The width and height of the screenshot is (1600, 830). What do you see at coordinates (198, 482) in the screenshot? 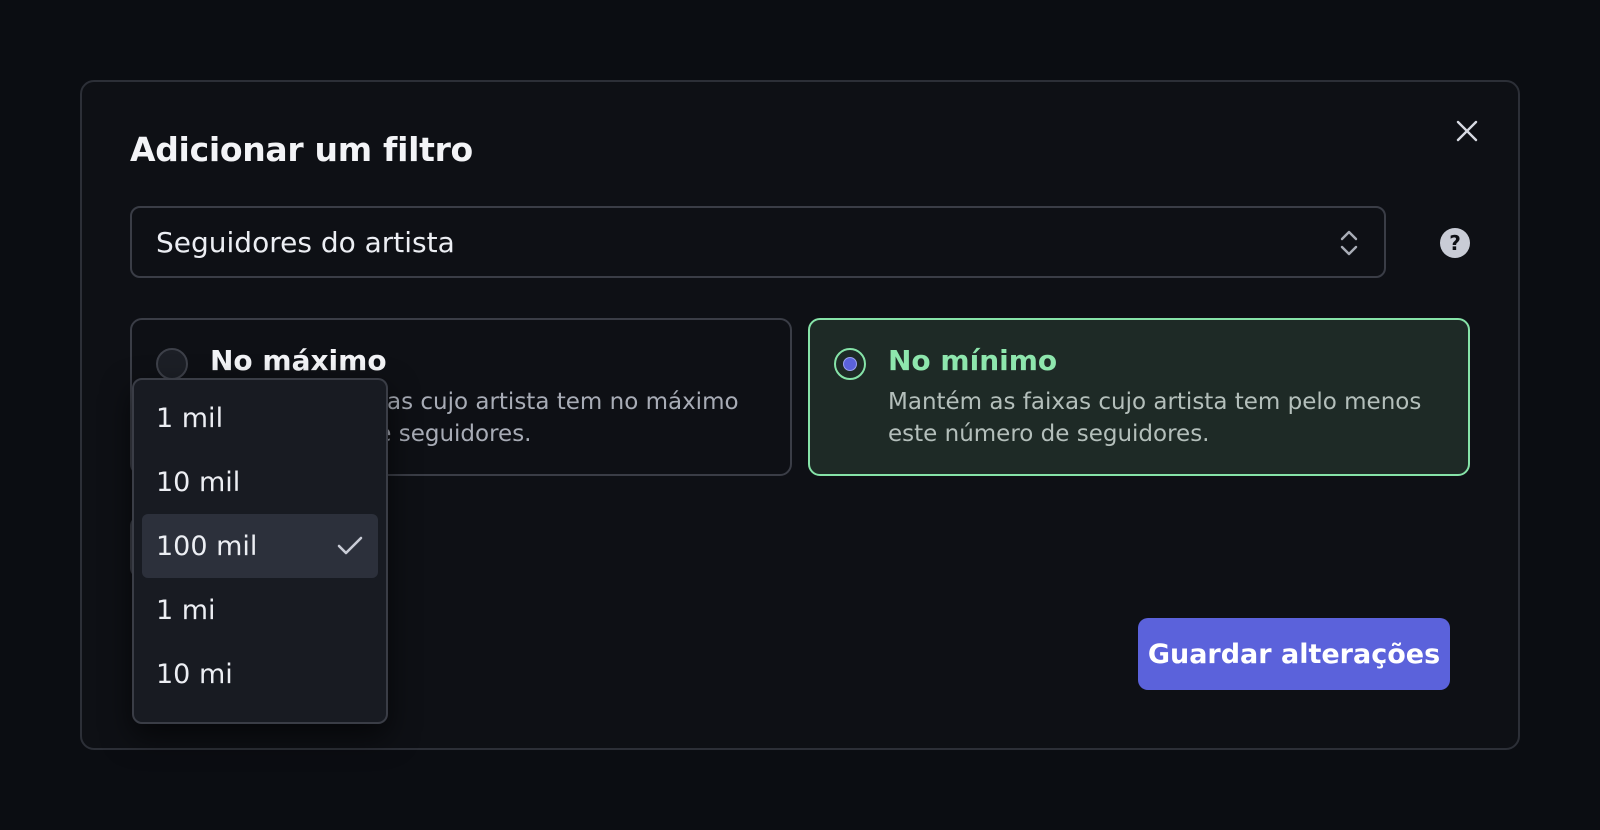
I see `dropdown-option-label: 10 mil` at bounding box center [198, 482].